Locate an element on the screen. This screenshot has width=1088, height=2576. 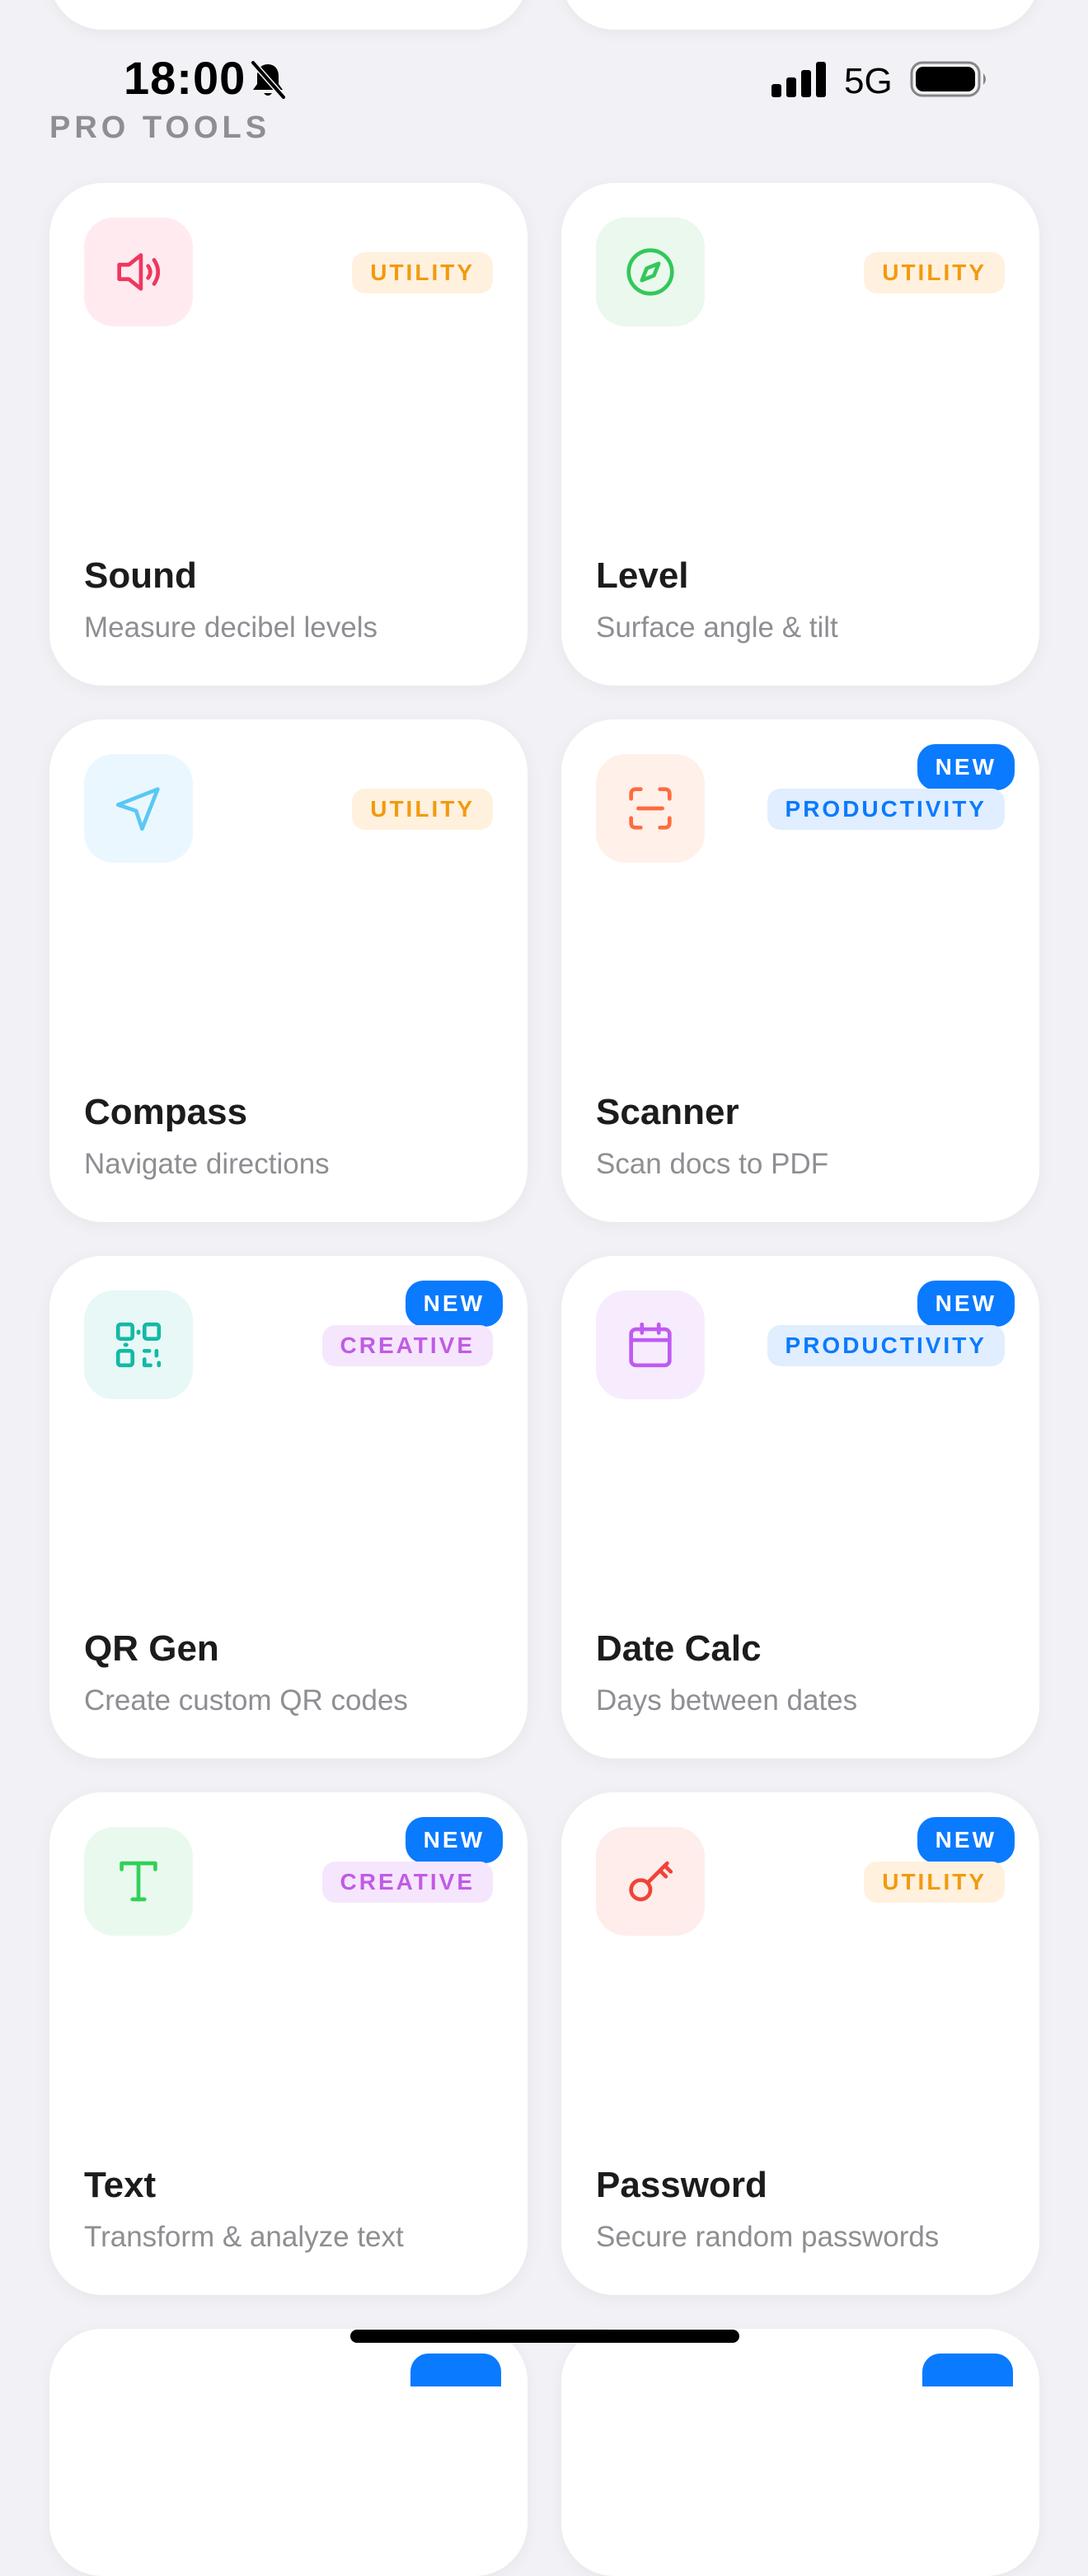
network-label: 5G is located at coordinates (868, 81).